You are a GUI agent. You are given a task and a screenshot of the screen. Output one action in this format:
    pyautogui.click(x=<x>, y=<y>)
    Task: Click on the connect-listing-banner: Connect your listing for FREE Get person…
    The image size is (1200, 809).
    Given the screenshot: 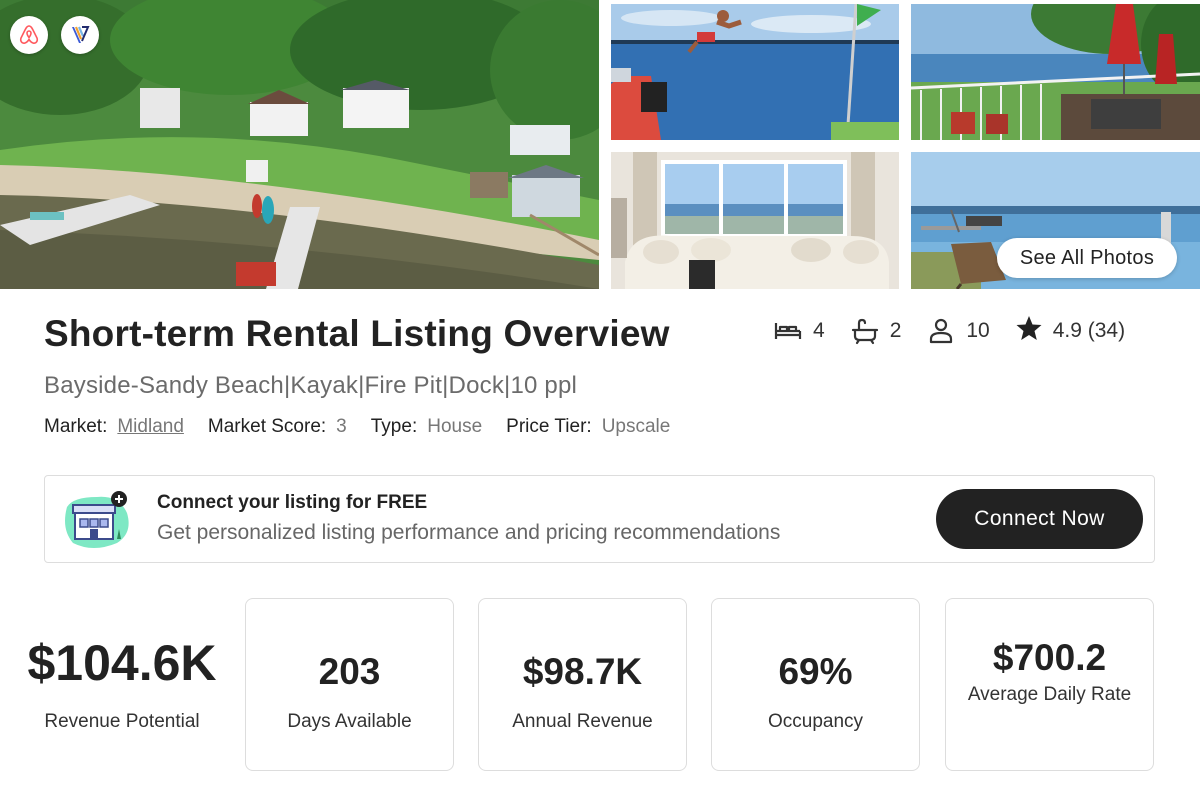 What is the action you would take?
    pyautogui.click(x=599, y=519)
    